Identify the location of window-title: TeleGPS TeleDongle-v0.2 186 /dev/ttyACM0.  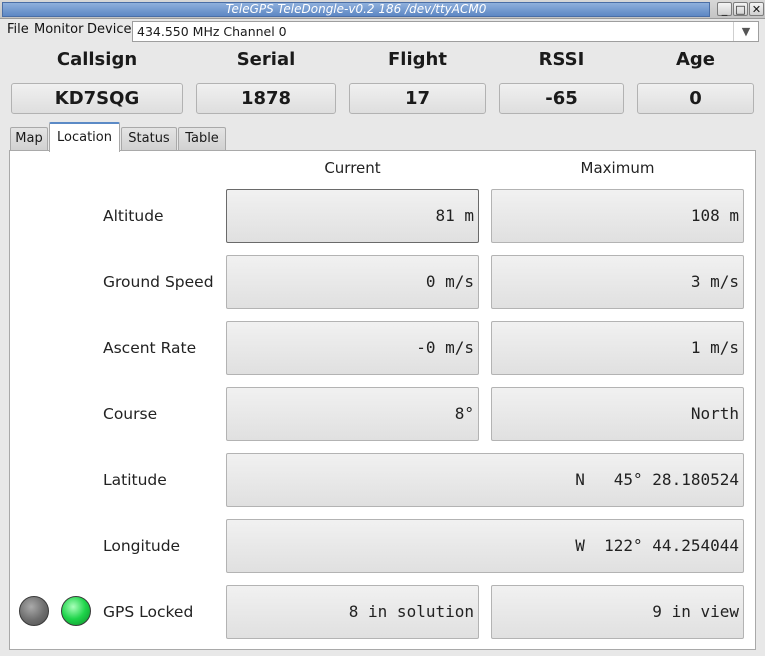
(356, 9).